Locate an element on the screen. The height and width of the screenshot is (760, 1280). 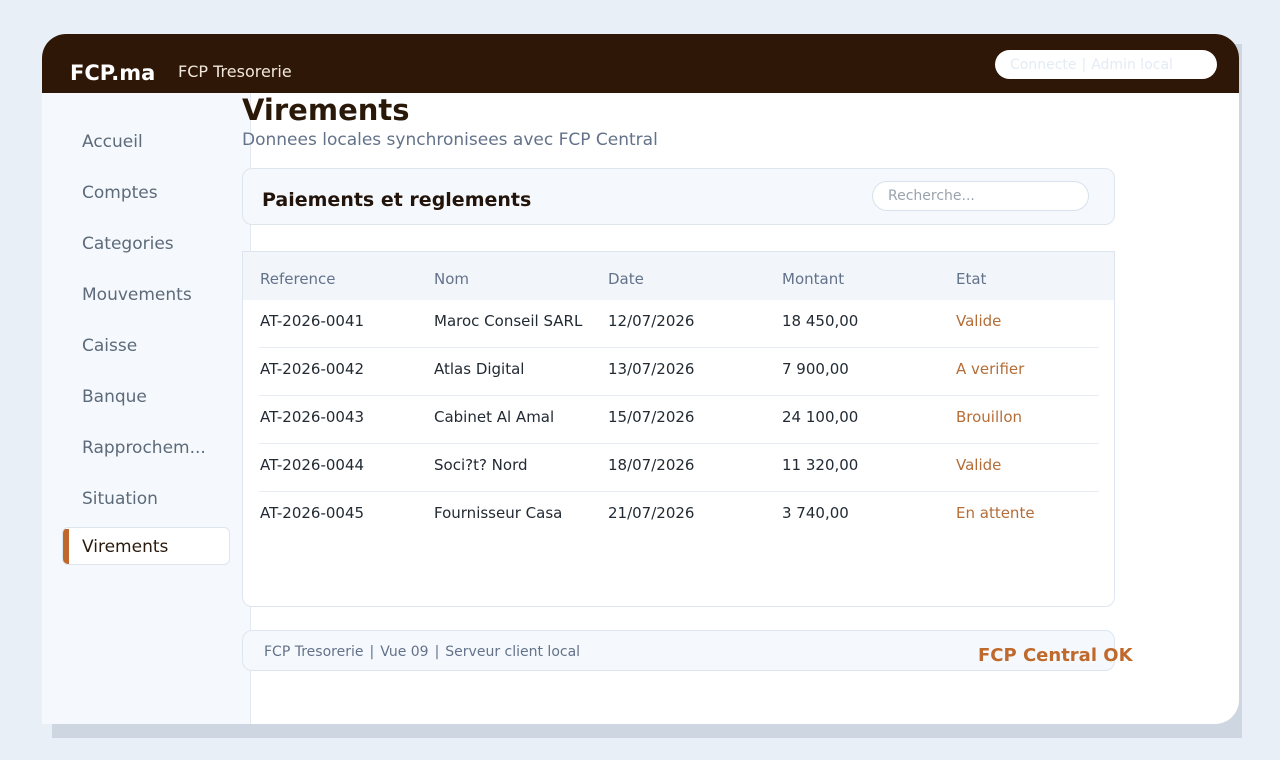
cell-date: 21/07/2026 is located at coordinates (651, 513).